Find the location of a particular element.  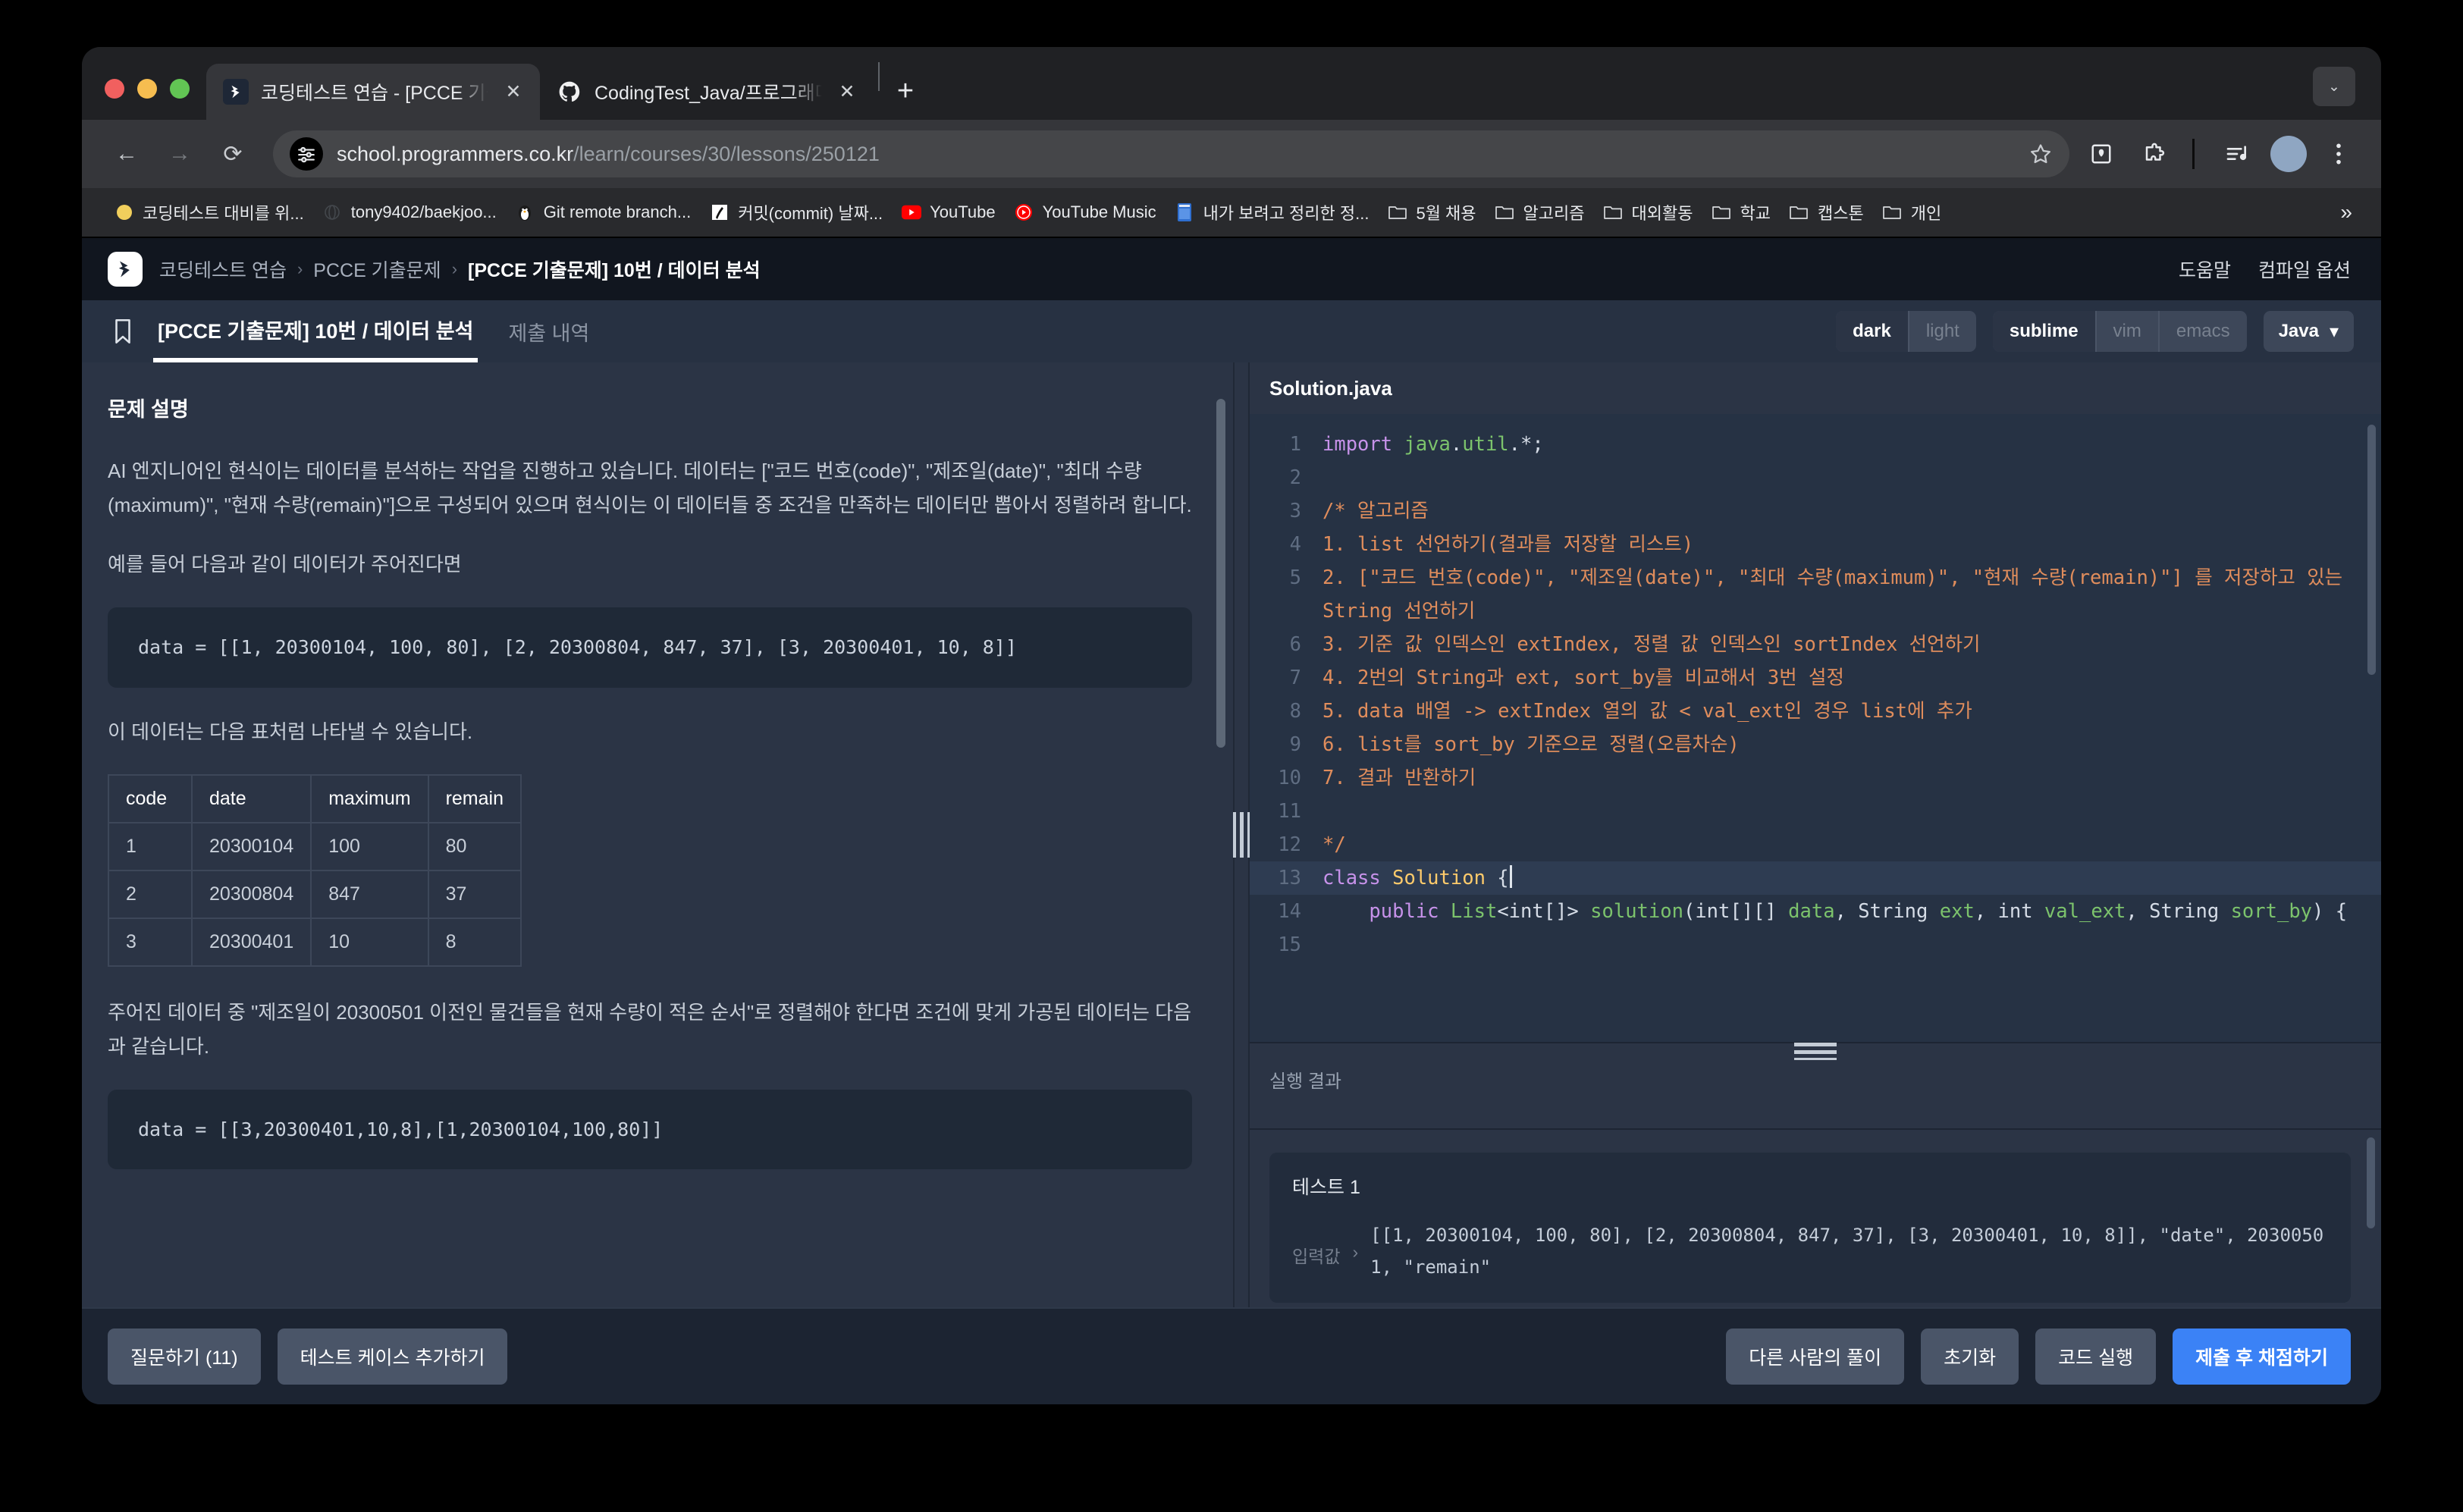

editor-line: 1 import java.util.*; is located at coordinates (1815, 444).